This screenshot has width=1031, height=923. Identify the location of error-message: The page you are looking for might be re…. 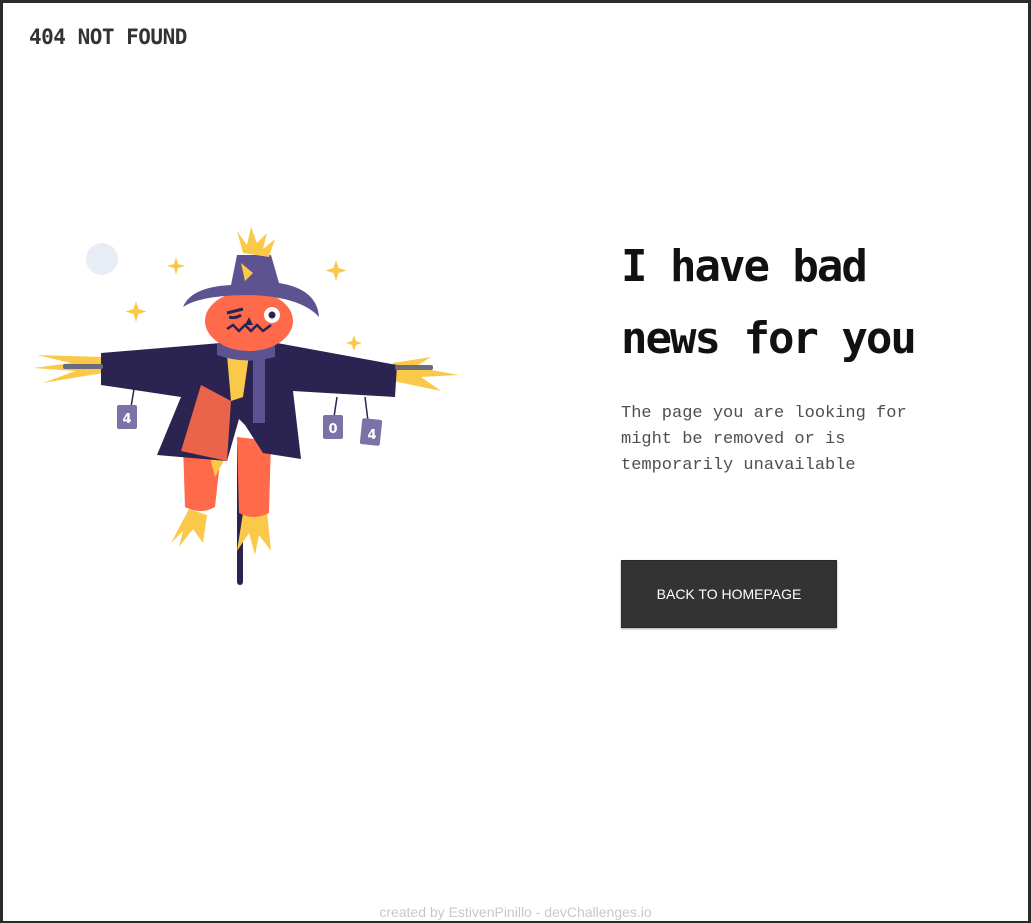
(764, 439).